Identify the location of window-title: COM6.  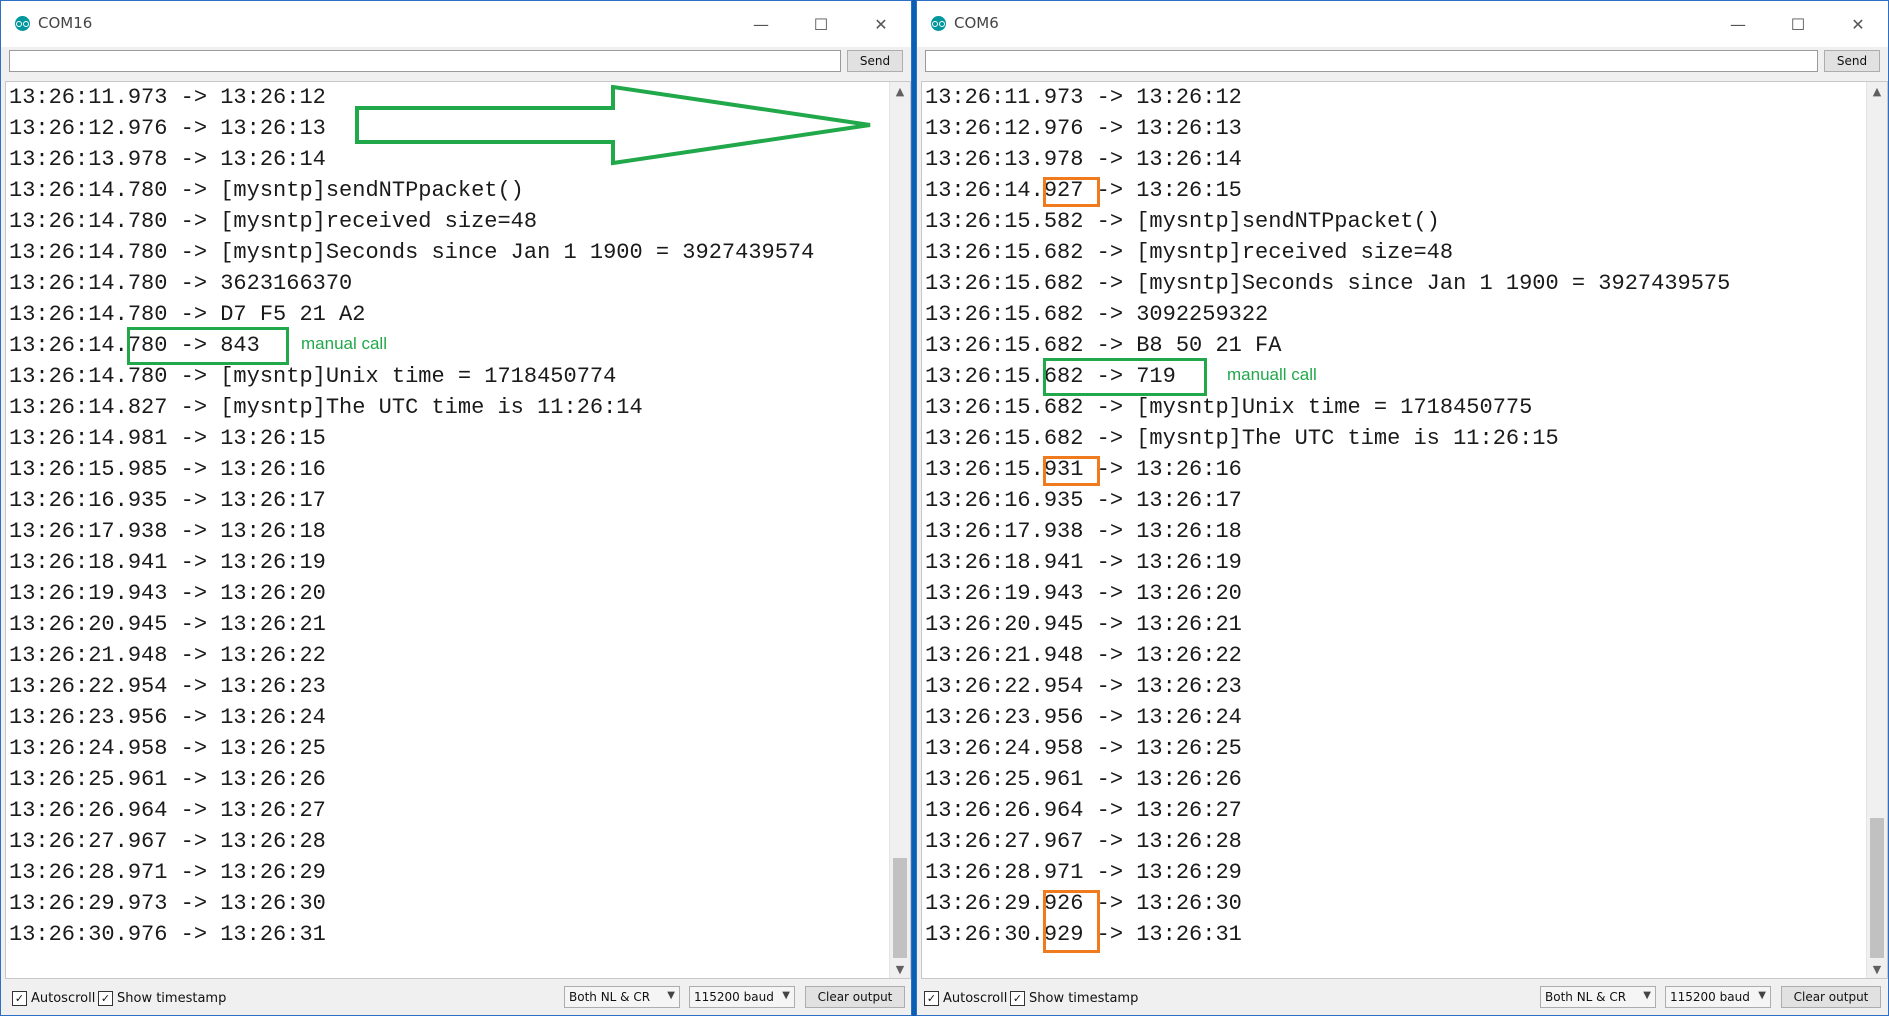
(976, 23).